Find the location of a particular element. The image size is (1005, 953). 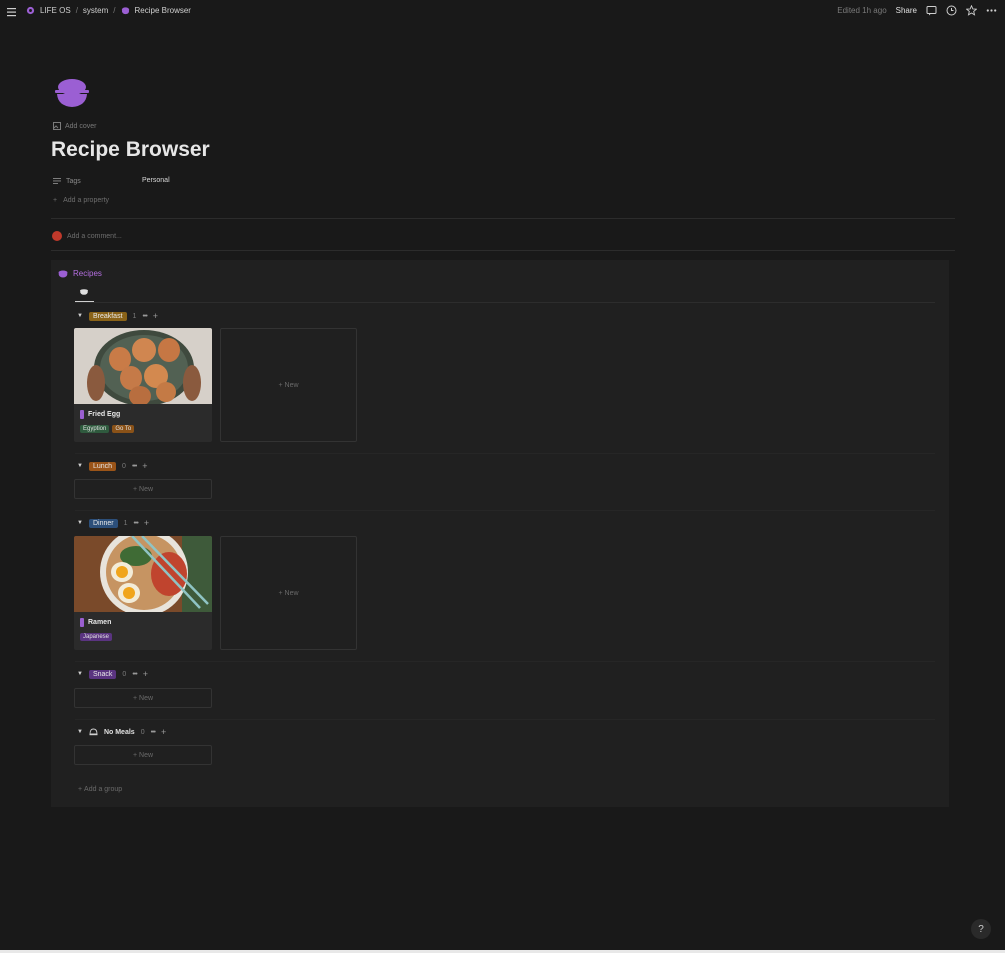

group-no-meals: ▼ No Meals 0 ••• + is located at coordinates (121, 732).